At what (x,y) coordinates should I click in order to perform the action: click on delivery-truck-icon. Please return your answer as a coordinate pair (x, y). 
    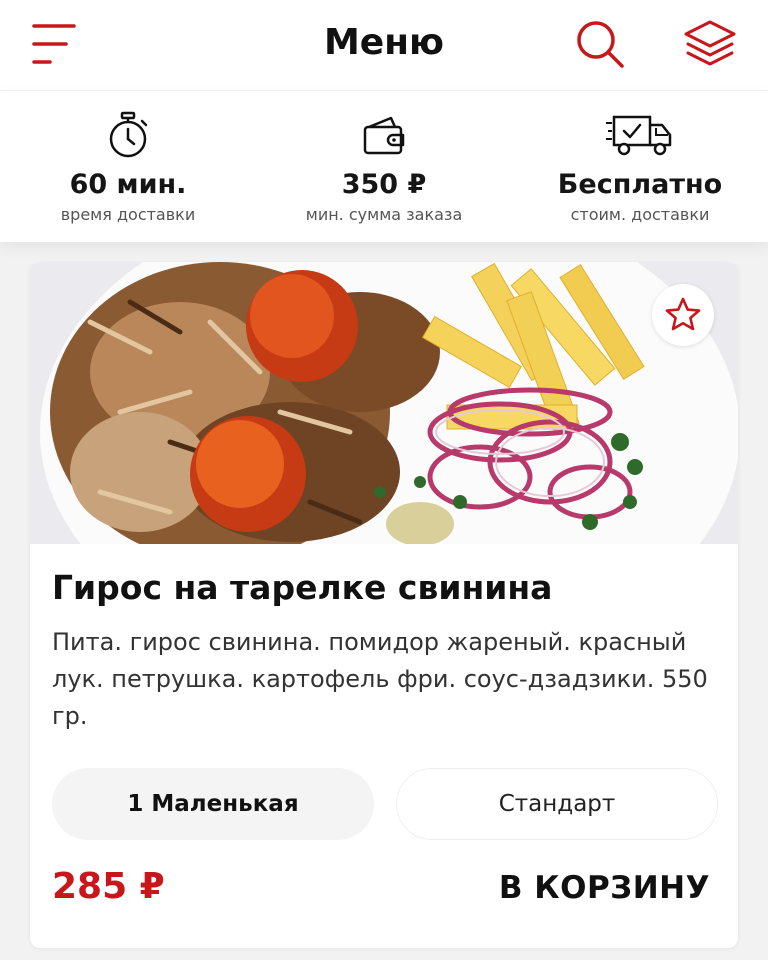
    Looking at the image, I should click on (640, 135).